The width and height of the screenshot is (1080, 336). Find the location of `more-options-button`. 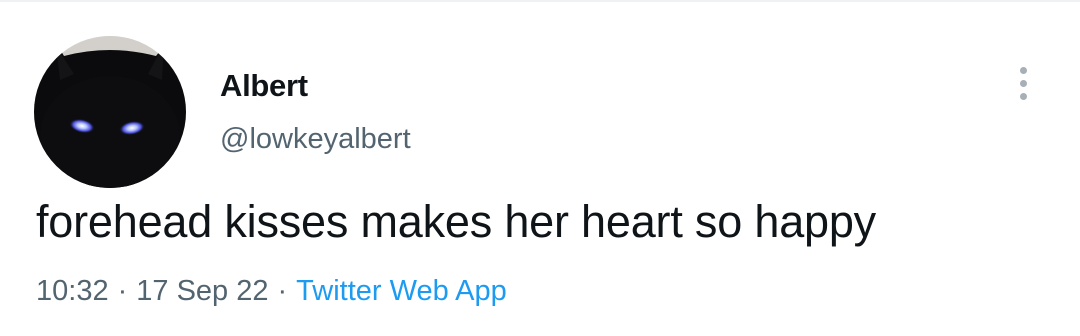

more-options-button is located at coordinates (1023, 83).